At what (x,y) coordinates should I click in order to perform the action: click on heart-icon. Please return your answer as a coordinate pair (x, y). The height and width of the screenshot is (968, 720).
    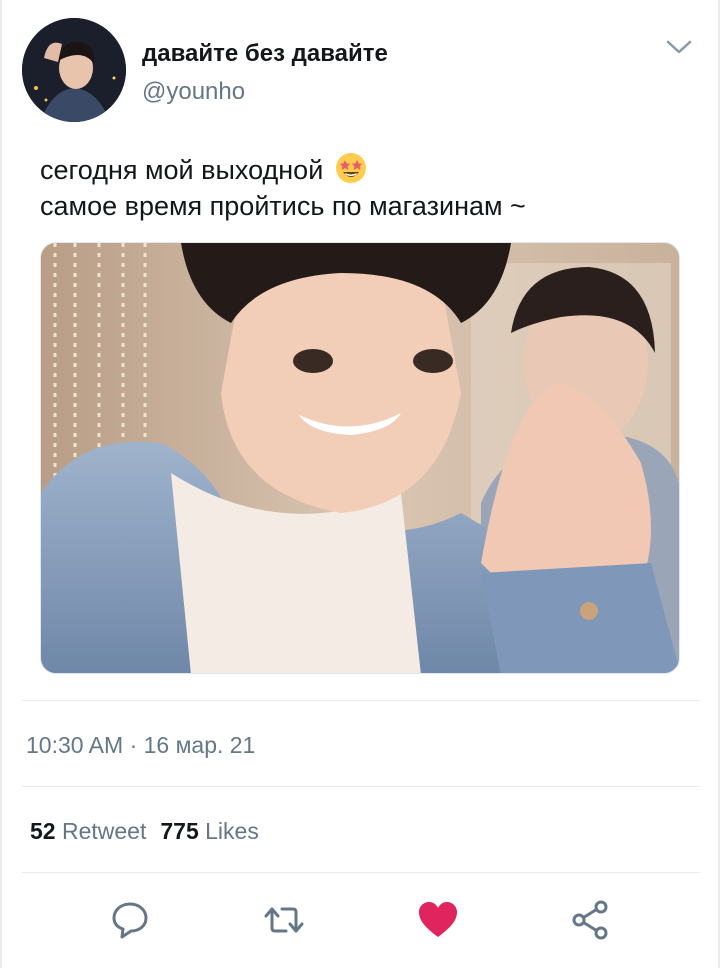
    Looking at the image, I should click on (438, 920).